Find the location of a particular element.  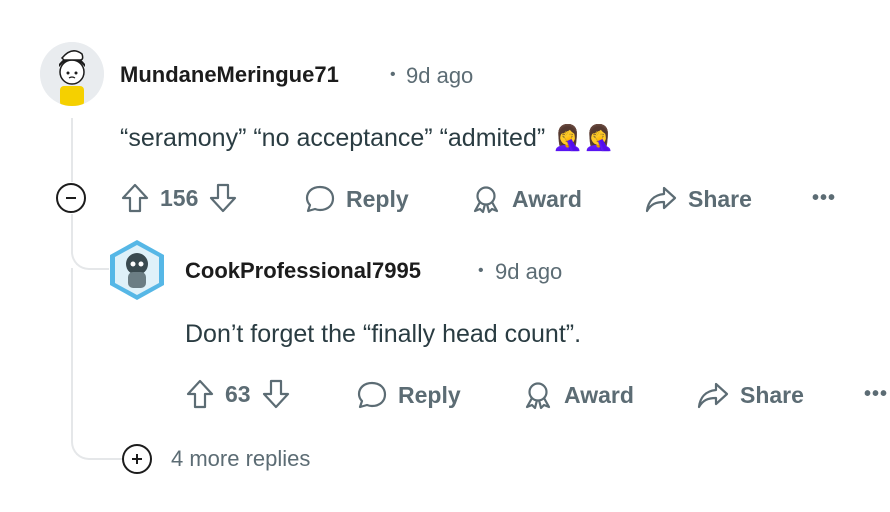

collapse-thread-button is located at coordinates (71, 198).